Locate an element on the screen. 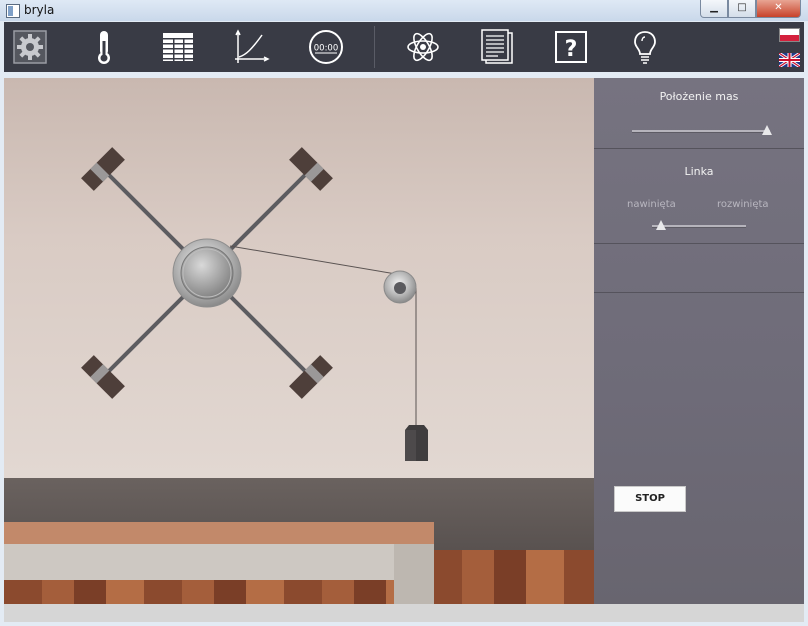 The width and height of the screenshot is (808, 626). atom-icon is located at coordinates (423, 47).